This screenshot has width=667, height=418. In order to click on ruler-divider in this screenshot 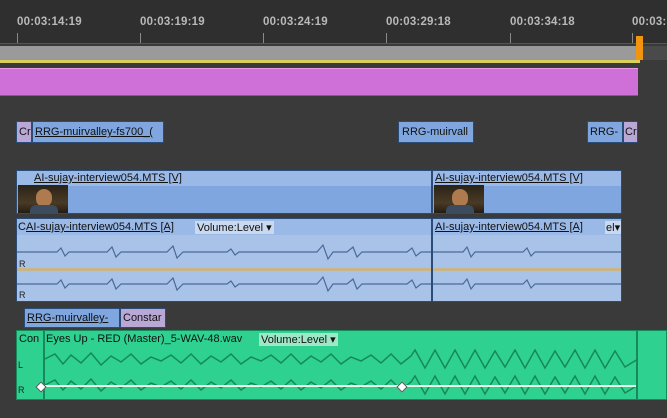, I will do `click(333, 43)`.